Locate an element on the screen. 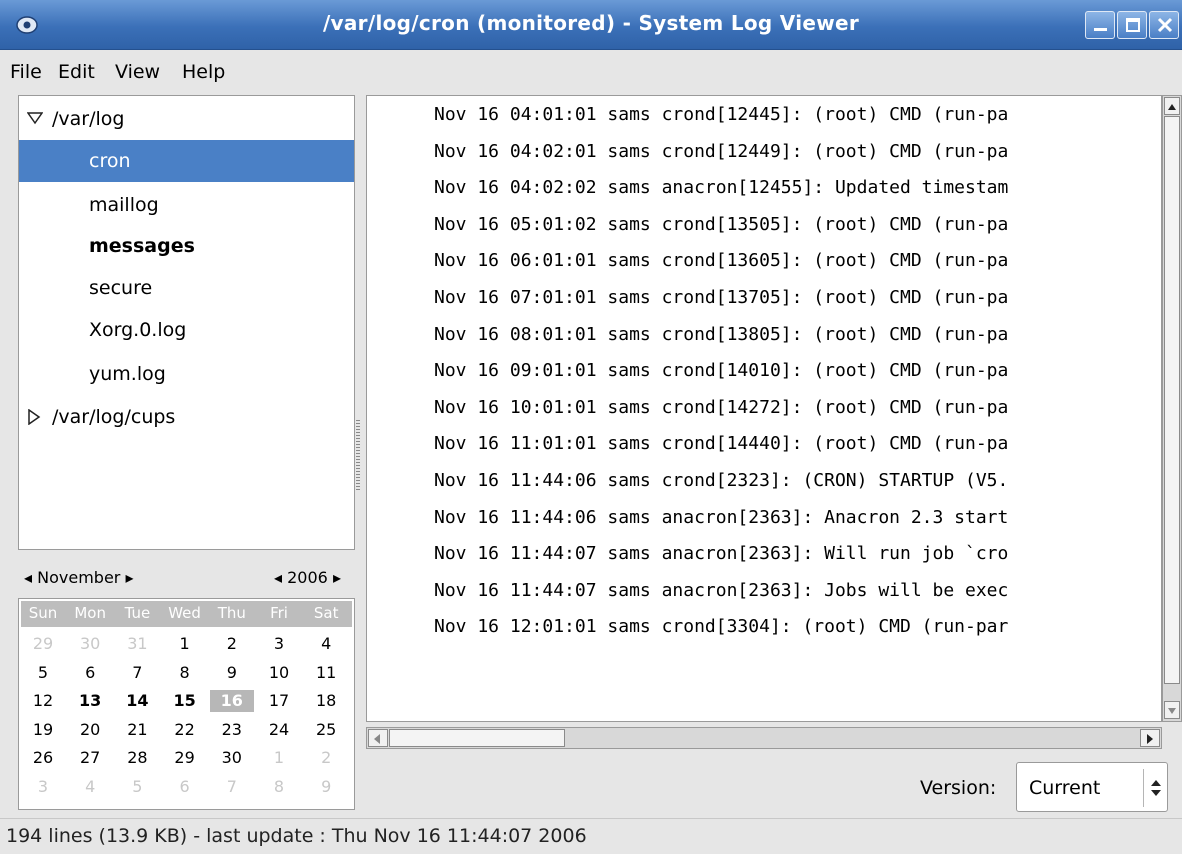  splitter-grip is located at coordinates (358, 455).